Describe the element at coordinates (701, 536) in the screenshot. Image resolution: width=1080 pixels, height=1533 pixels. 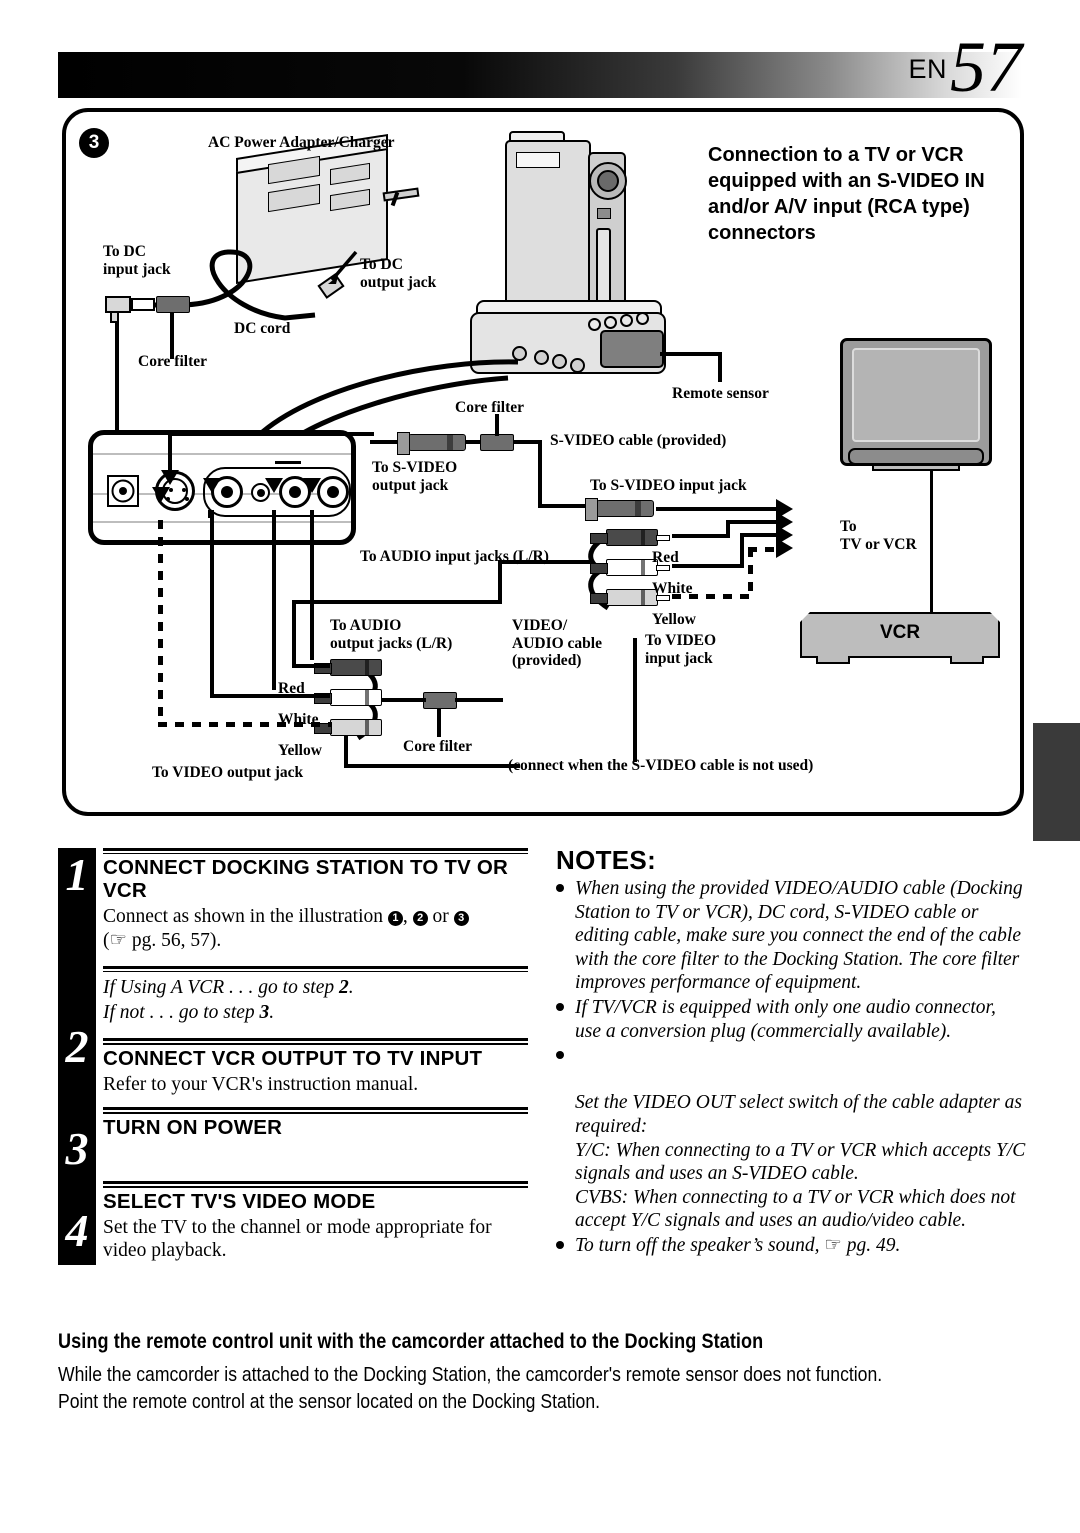
I see `red-line-h1` at that location.